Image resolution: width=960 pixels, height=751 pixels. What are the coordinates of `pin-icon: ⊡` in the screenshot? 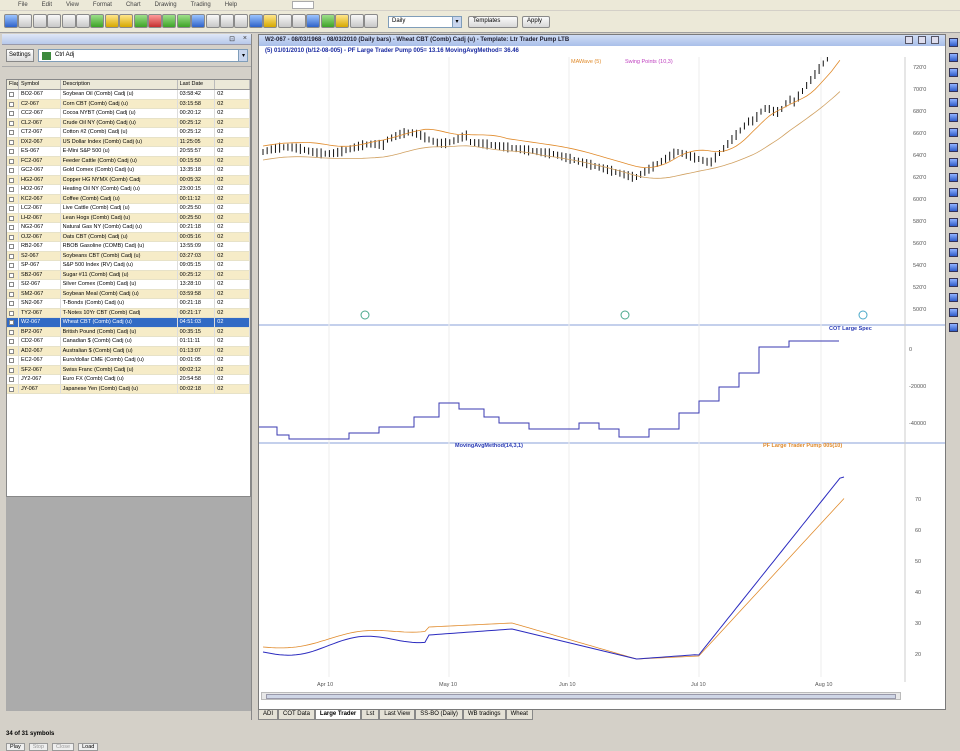 It's located at (232, 39).